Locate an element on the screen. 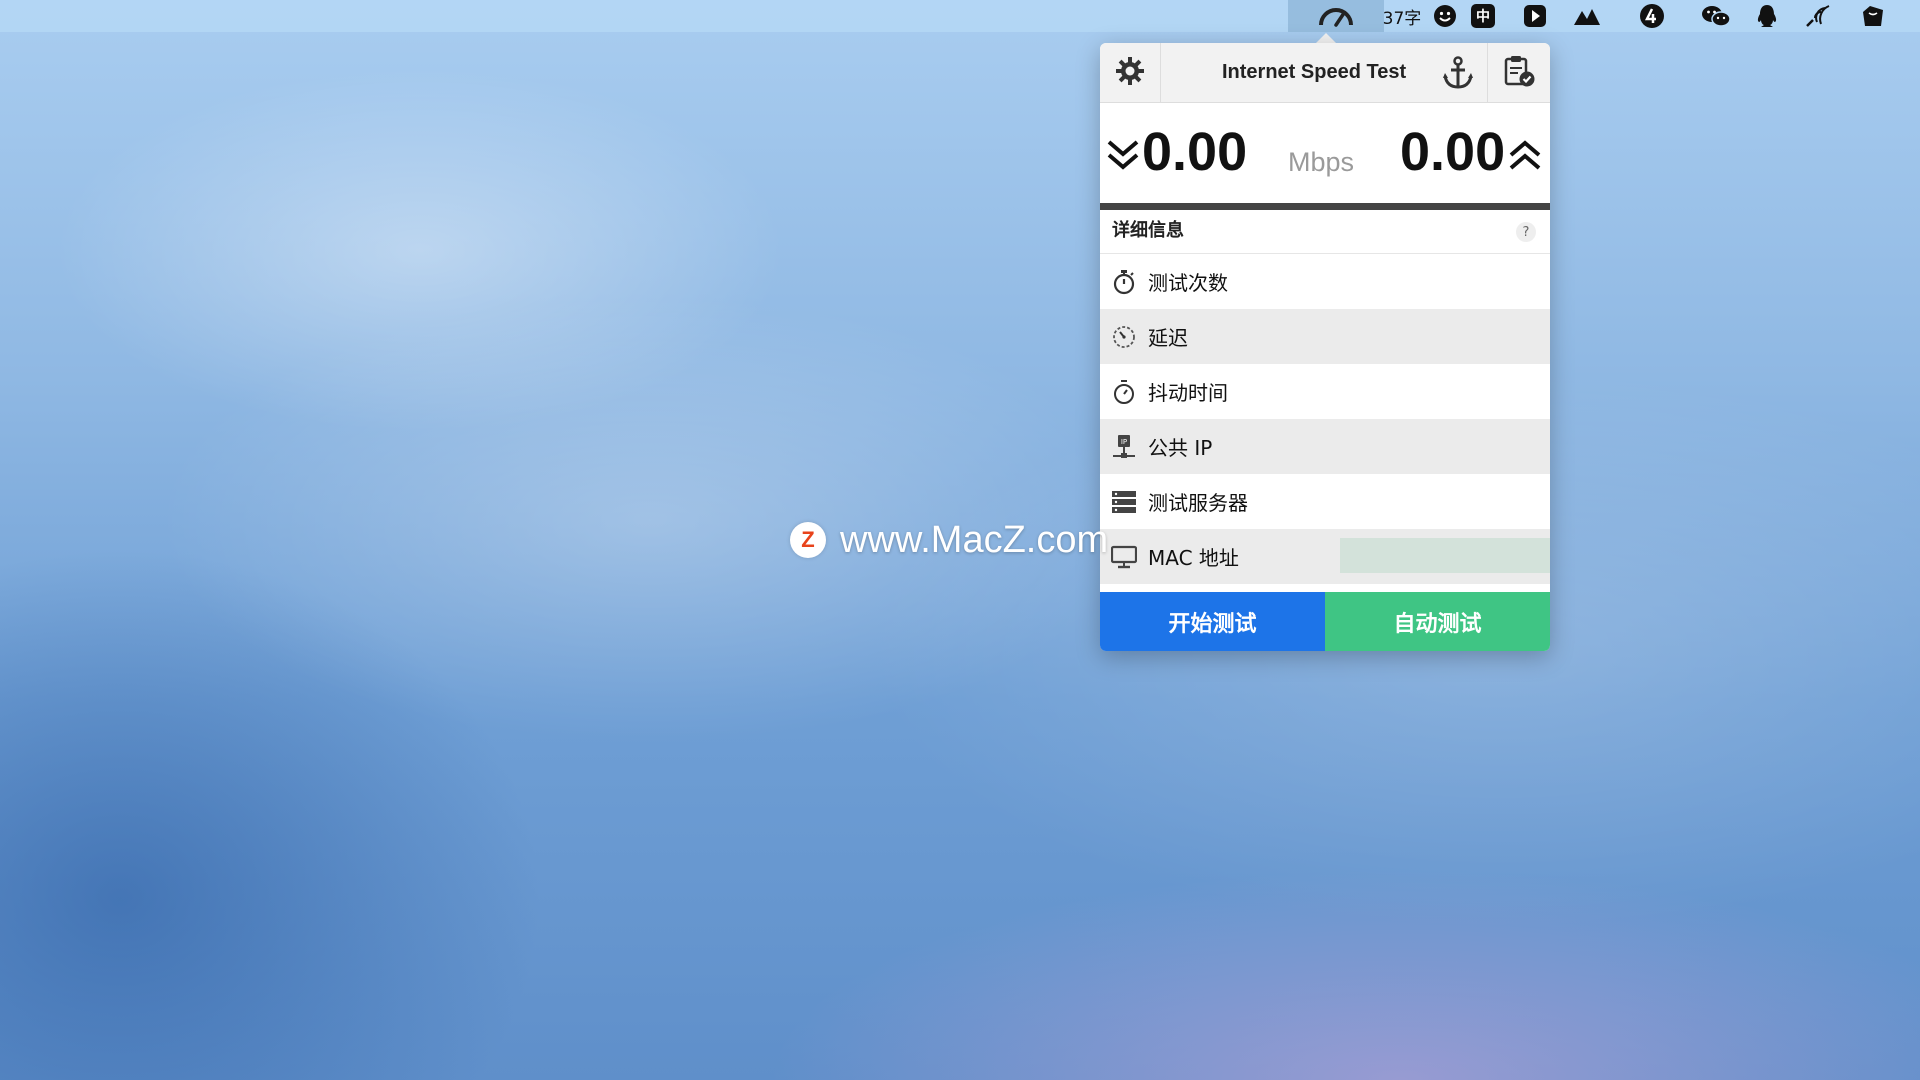 This screenshot has height=1080, width=1920. auto-test-button: 自动测试 is located at coordinates (1437, 621).